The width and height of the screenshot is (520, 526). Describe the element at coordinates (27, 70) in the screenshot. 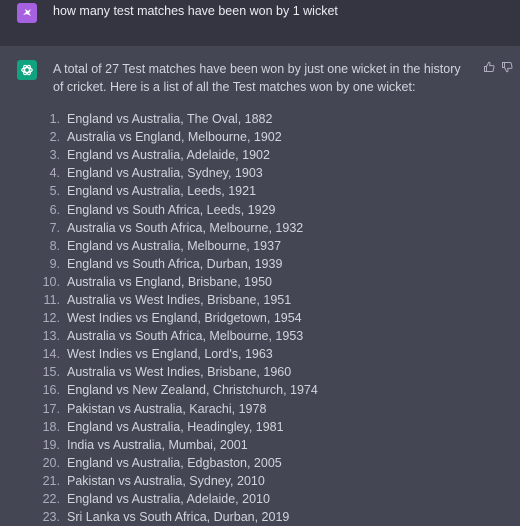

I see `openai-logo-icon` at that location.